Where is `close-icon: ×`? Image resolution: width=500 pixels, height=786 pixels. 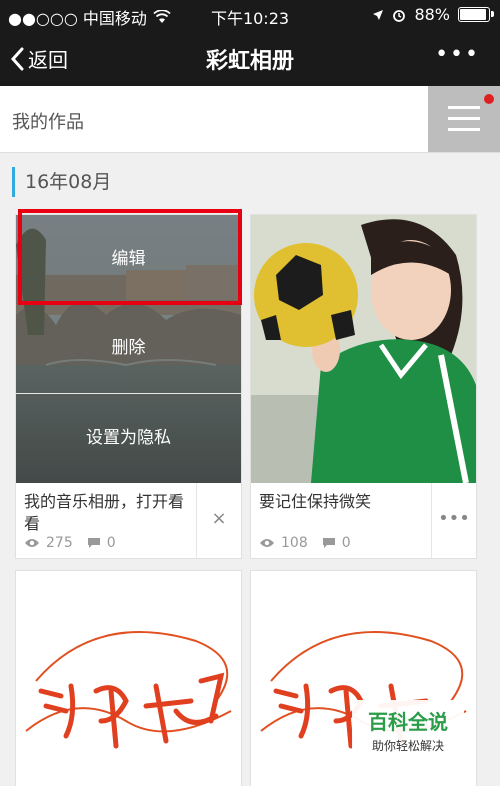 close-icon: × is located at coordinates (218, 520).